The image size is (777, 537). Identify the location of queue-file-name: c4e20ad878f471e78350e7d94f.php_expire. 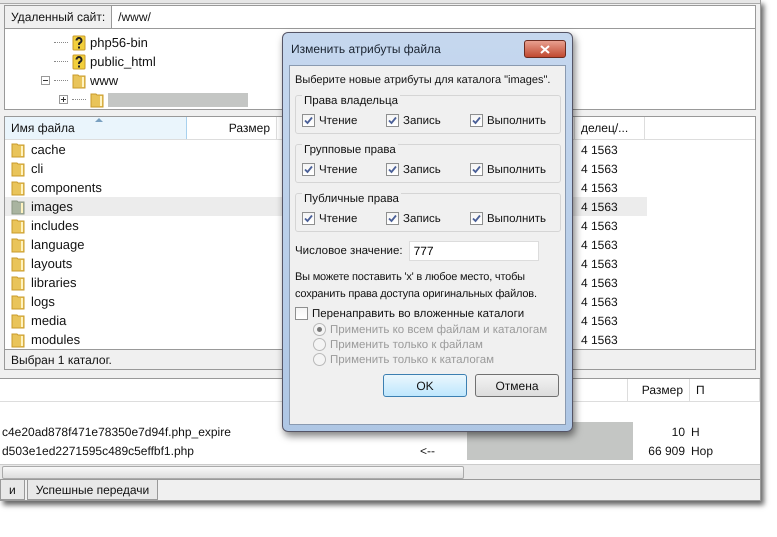
(116, 431).